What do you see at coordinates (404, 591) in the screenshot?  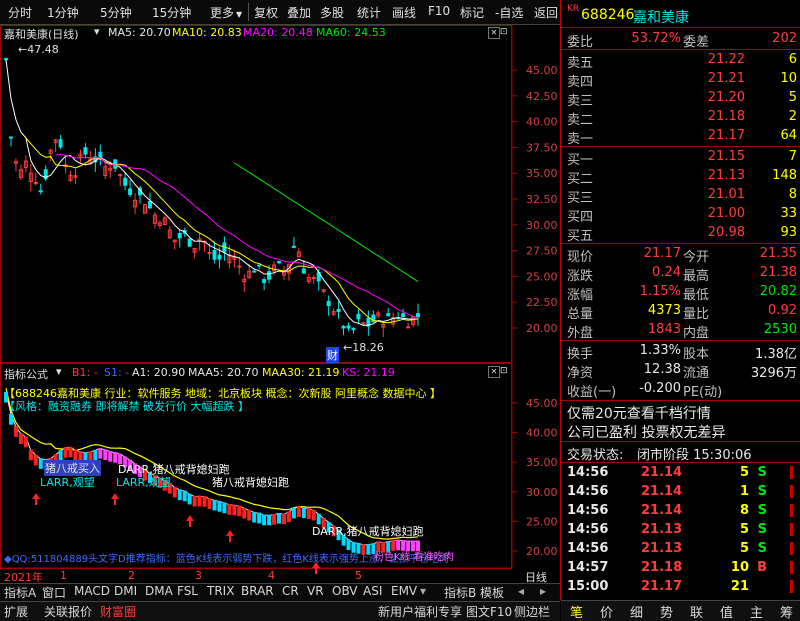 I see `tab-emv: EMV` at bounding box center [404, 591].